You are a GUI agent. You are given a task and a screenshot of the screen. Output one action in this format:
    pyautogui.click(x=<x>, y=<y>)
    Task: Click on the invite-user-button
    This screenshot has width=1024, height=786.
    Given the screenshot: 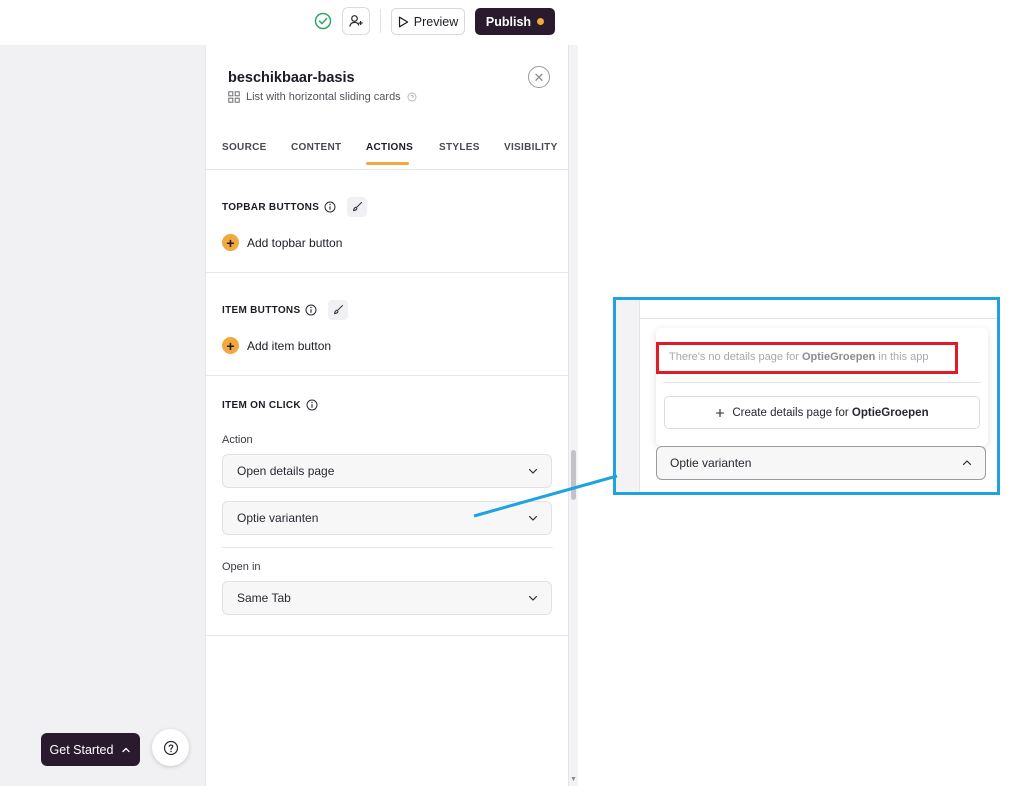 What is the action you would take?
    pyautogui.click(x=356, y=21)
    